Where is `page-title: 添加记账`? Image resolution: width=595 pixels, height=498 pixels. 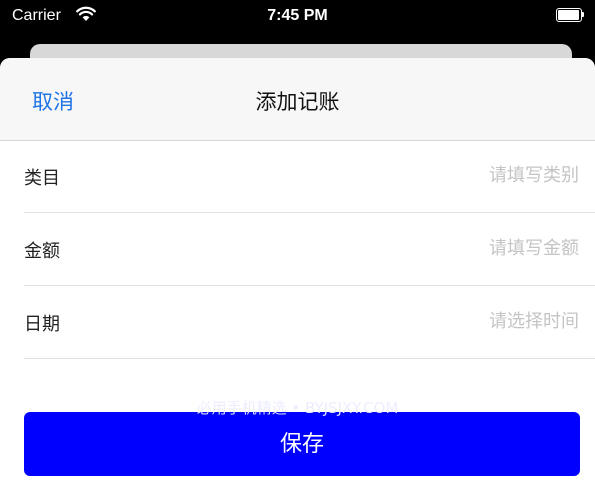 page-title: 添加记账 is located at coordinates (297, 102).